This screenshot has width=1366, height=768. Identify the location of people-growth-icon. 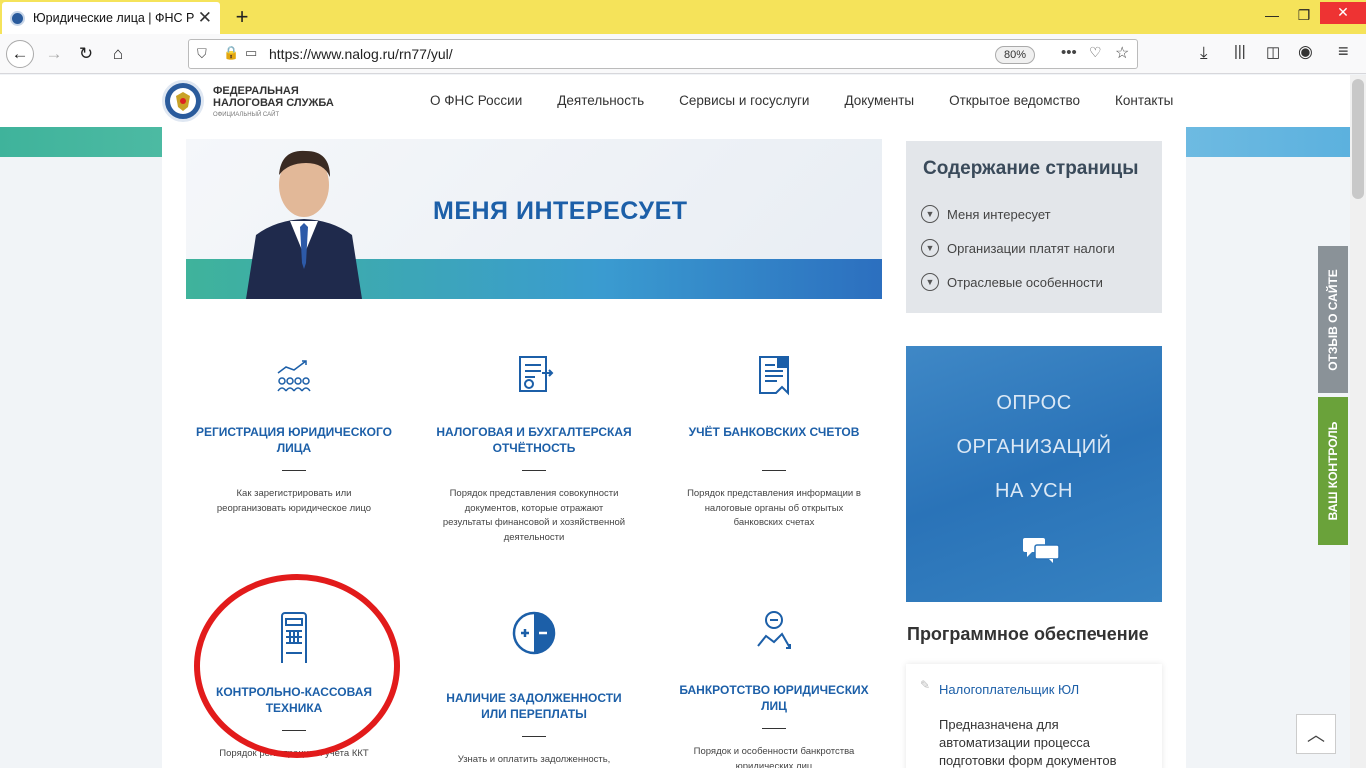
(294, 376).